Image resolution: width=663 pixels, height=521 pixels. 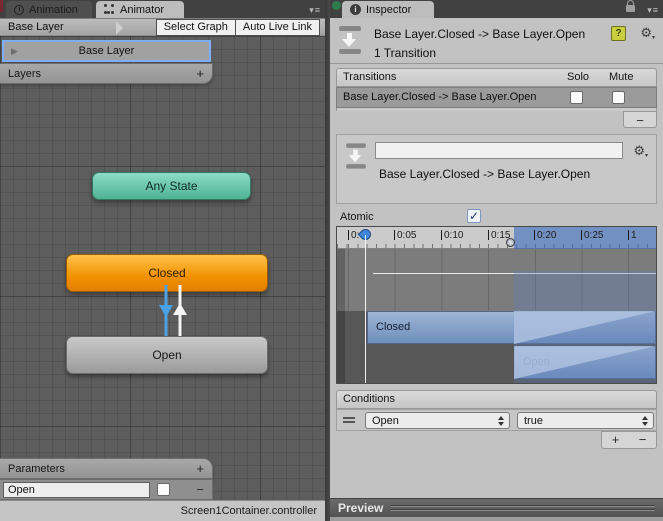 I want to click on remove-transition-button: −, so click(x=640, y=119).